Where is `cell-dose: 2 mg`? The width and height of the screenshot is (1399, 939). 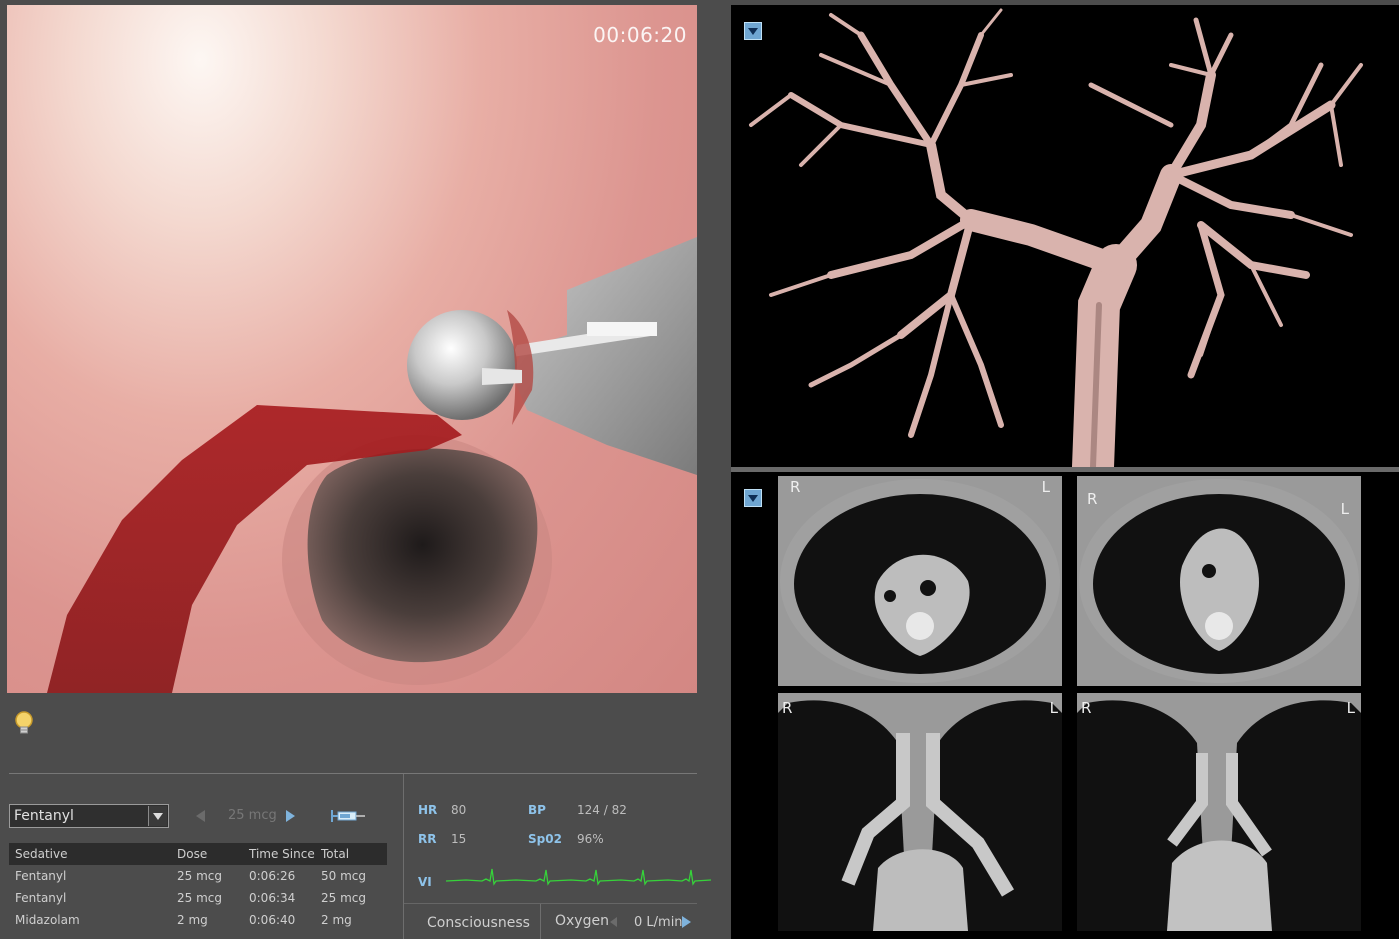 cell-dose: 2 mg is located at coordinates (192, 920).